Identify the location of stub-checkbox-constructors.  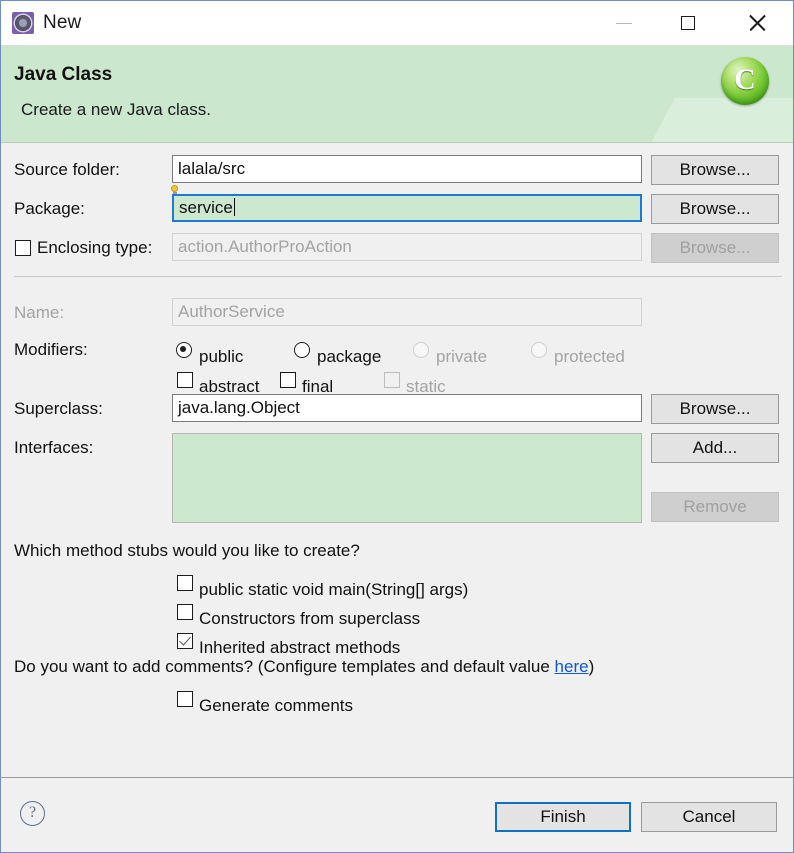
(185, 612).